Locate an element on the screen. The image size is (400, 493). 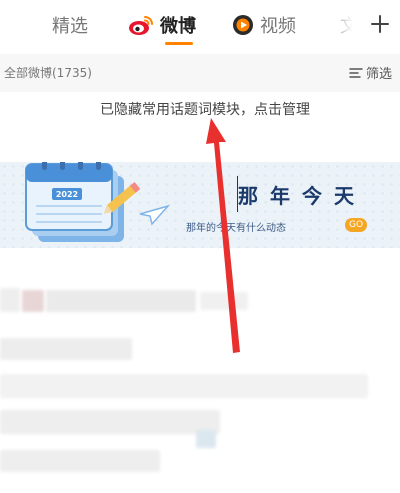
active-tab-indicator is located at coordinates (179, 43).